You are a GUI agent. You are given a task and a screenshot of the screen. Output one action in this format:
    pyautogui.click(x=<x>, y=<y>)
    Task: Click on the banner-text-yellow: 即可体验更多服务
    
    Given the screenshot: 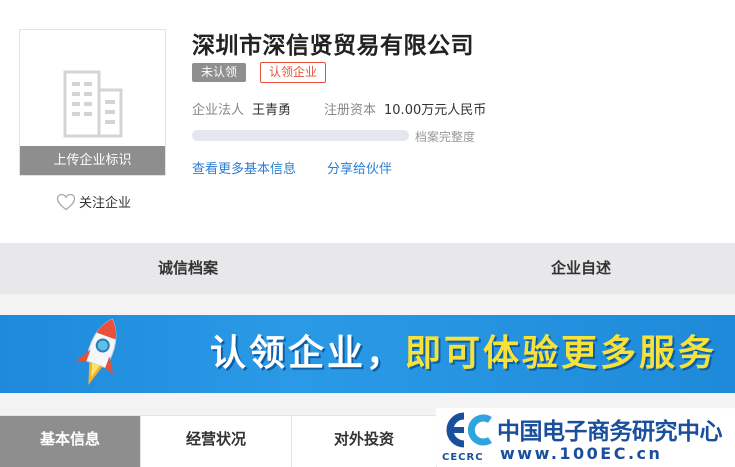 What is the action you would take?
    pyautogui.click(x=561, y=353)
    